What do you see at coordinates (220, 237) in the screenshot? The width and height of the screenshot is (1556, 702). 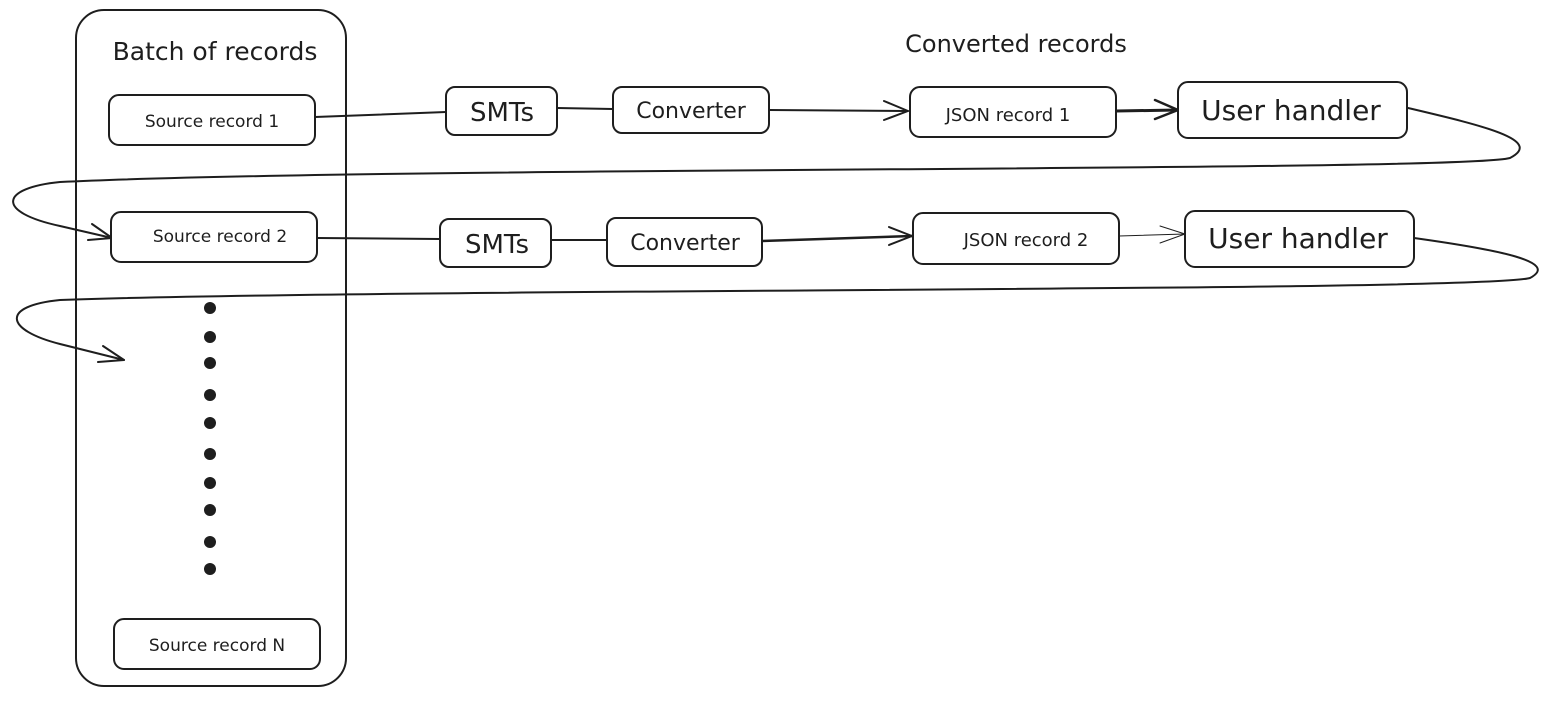 I see `source-record-2-label: Source record 2` at bounding box center [220, 237].